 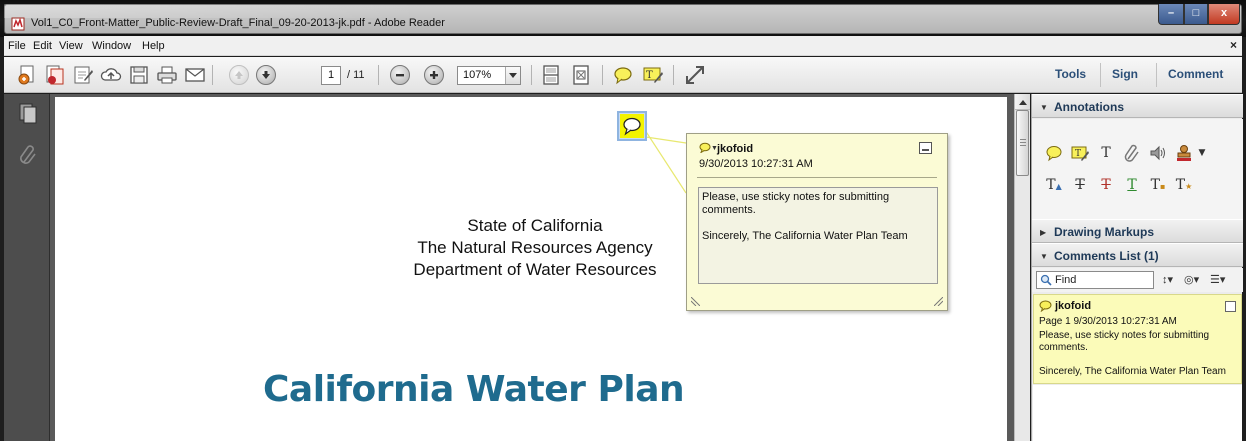 I want to click on toolbar: 1 / 11 107% T Tools Sign Comment, so click(x=623, y=75).